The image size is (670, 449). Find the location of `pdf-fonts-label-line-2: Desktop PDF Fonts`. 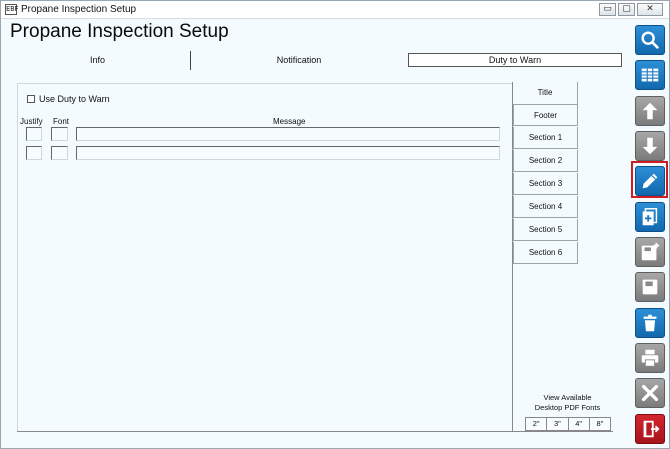

pdf-fonts-label-line-2: Desktop PDF Fonts is located at coordinates (567, 407).